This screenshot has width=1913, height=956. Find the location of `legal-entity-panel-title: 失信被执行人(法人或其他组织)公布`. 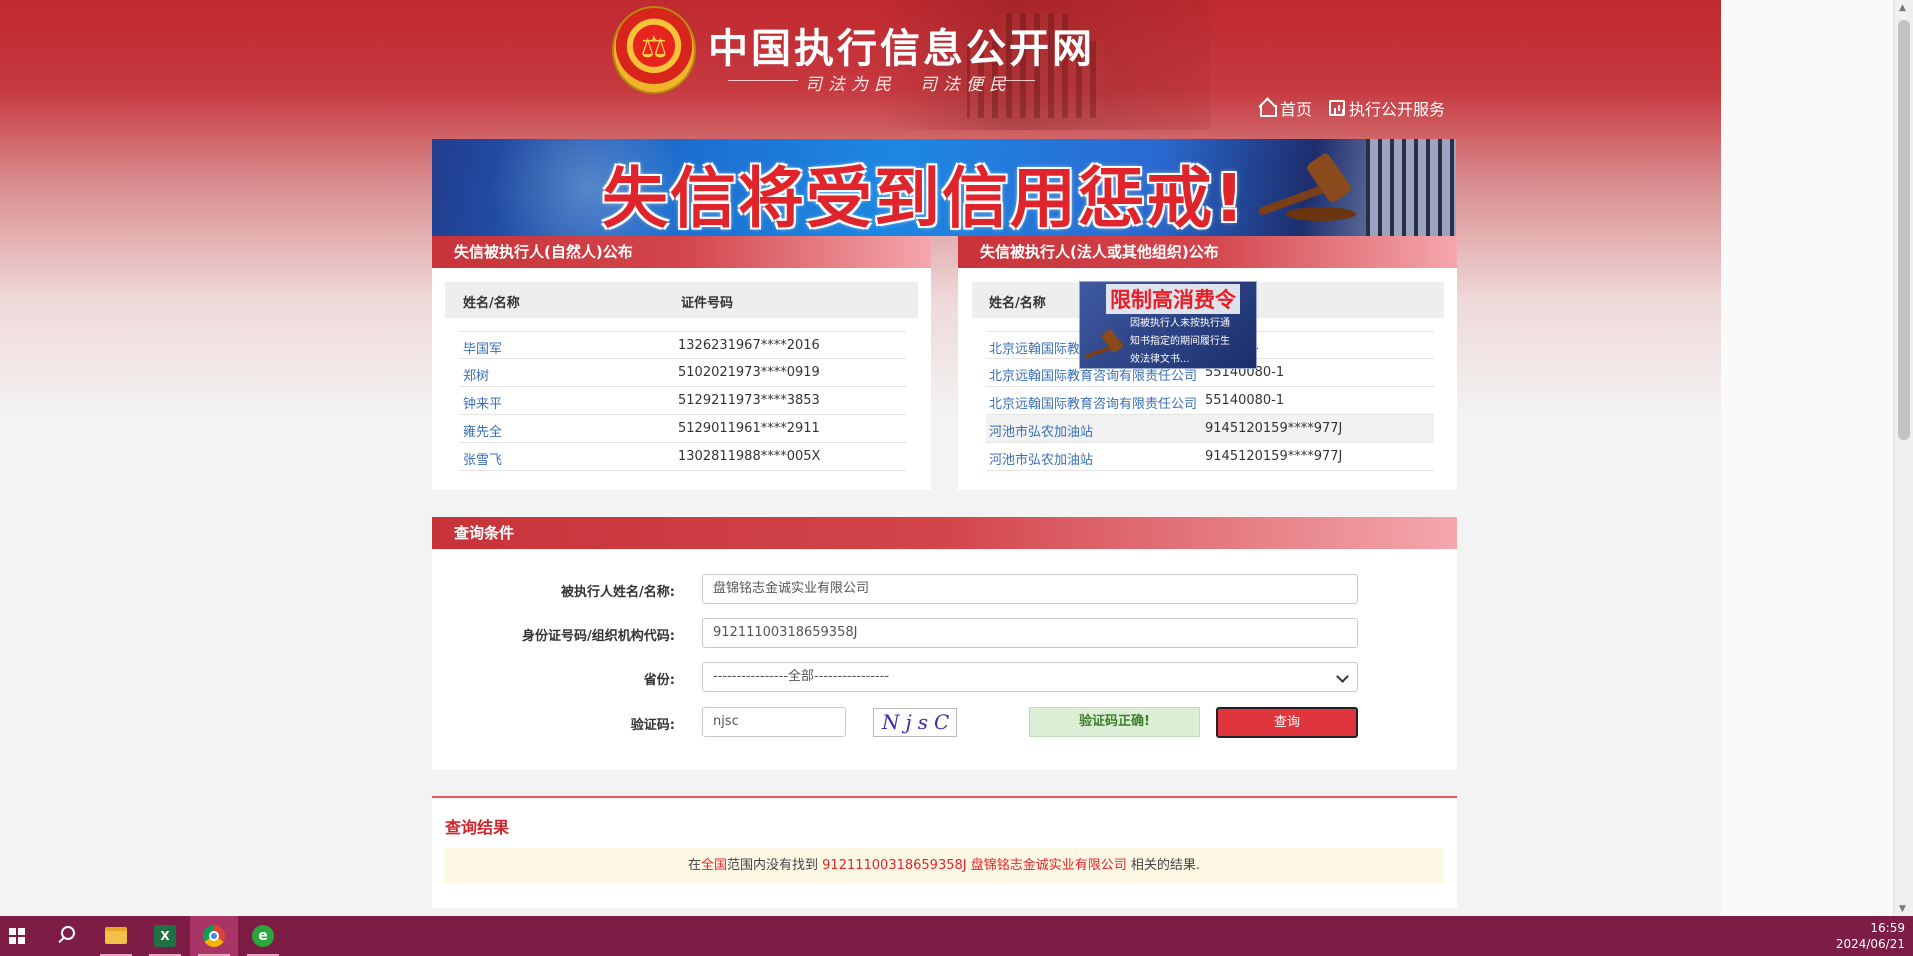

legal-entity-panel-title: 失信被执行人(法人或其他组织)公布 is located at coordinates (1207, 252).